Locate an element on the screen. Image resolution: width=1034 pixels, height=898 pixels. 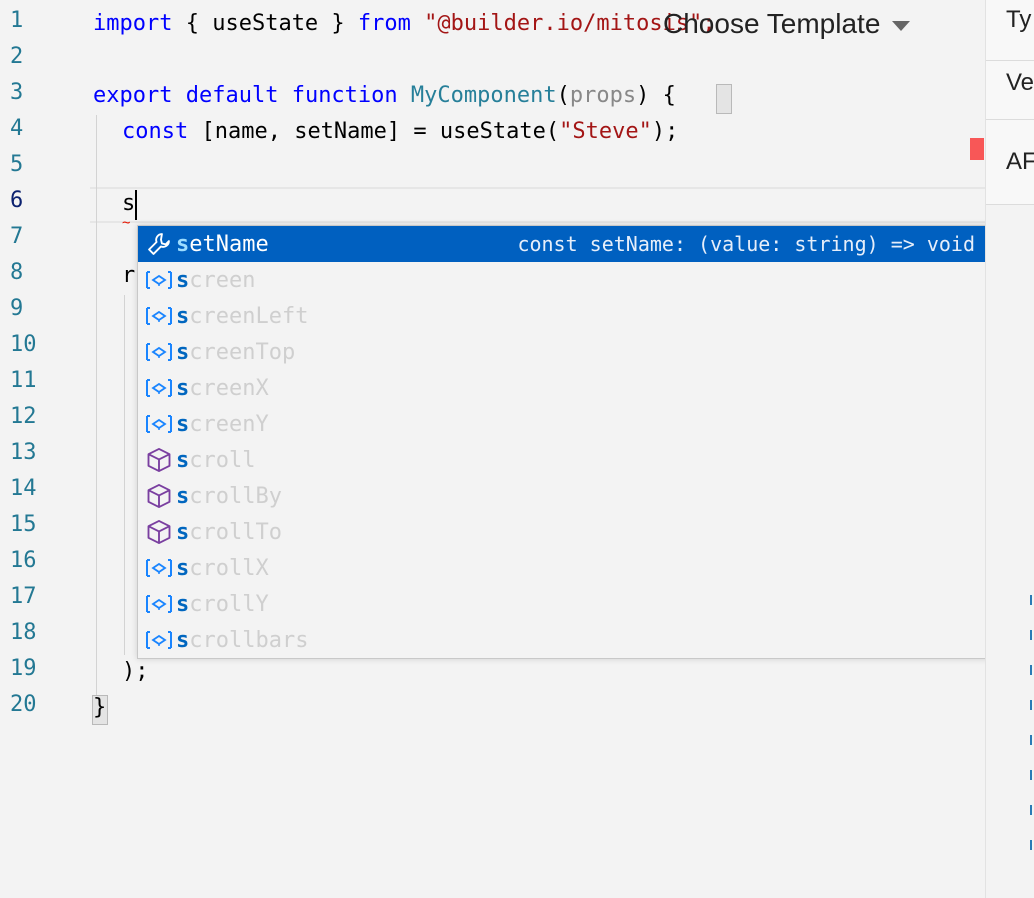
line-number: 9 is located at coordinates (17, 308).